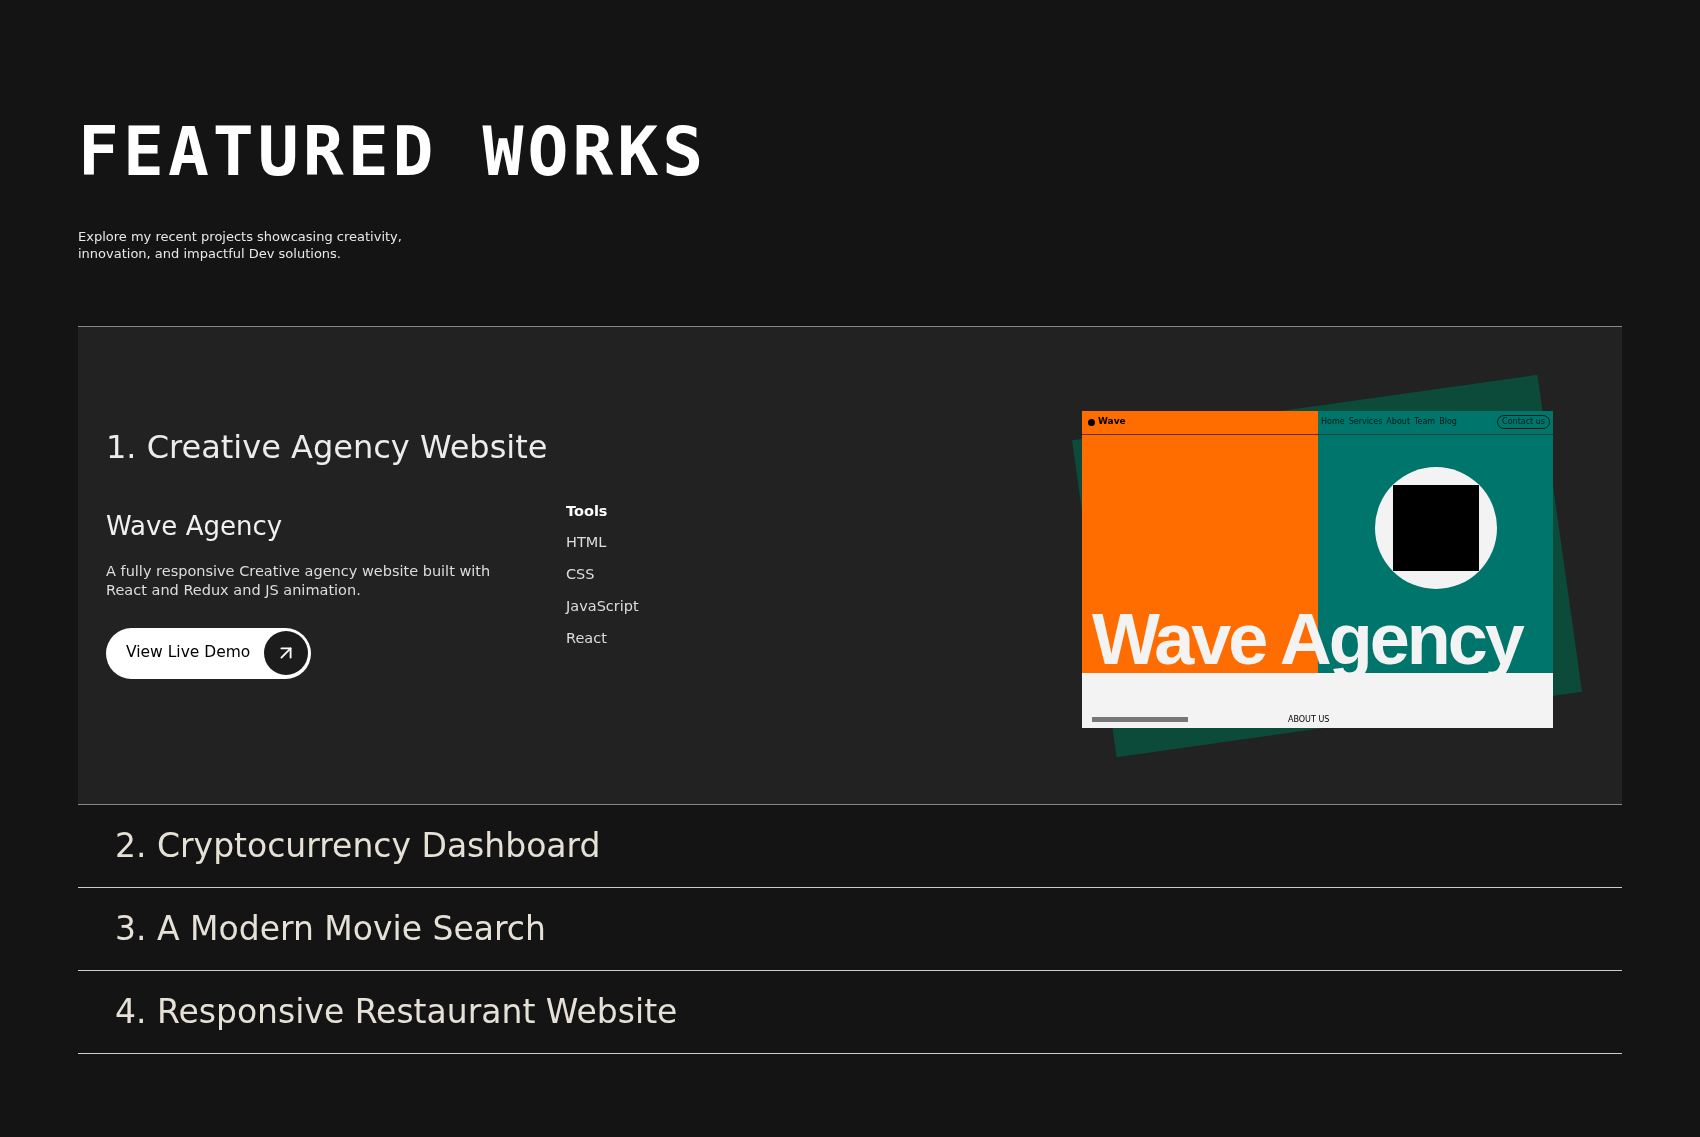 The image size is (1700, 1137). I want to click on project-title: 1. Creative Agency Website, so click(372, 446).